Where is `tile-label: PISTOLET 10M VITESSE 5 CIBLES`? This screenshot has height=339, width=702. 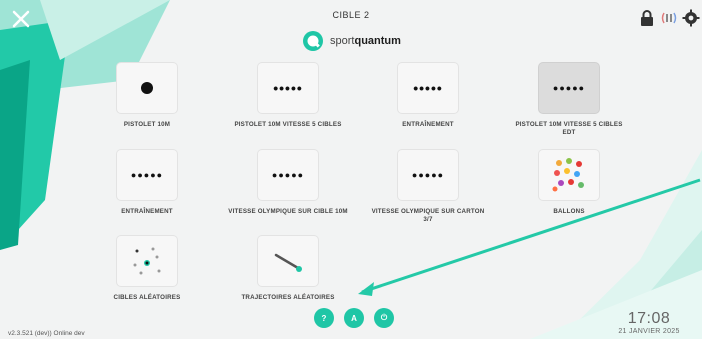
tile-label: PISTOLET 10M VITESSE 5 CIBLES is located at coordinates (288, 124).